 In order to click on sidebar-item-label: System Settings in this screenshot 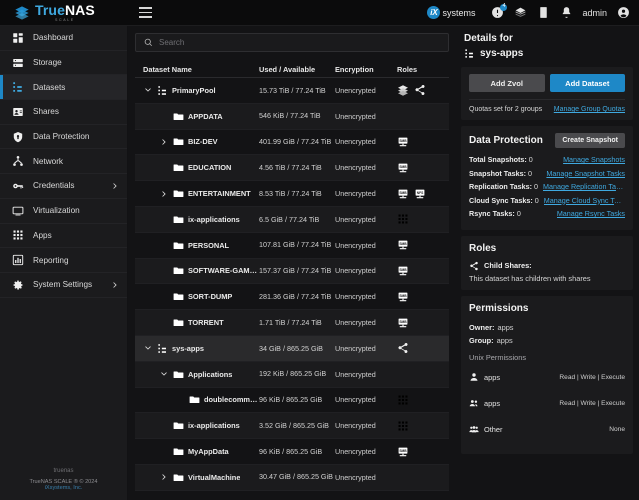, I will do `click(63, 285)`.